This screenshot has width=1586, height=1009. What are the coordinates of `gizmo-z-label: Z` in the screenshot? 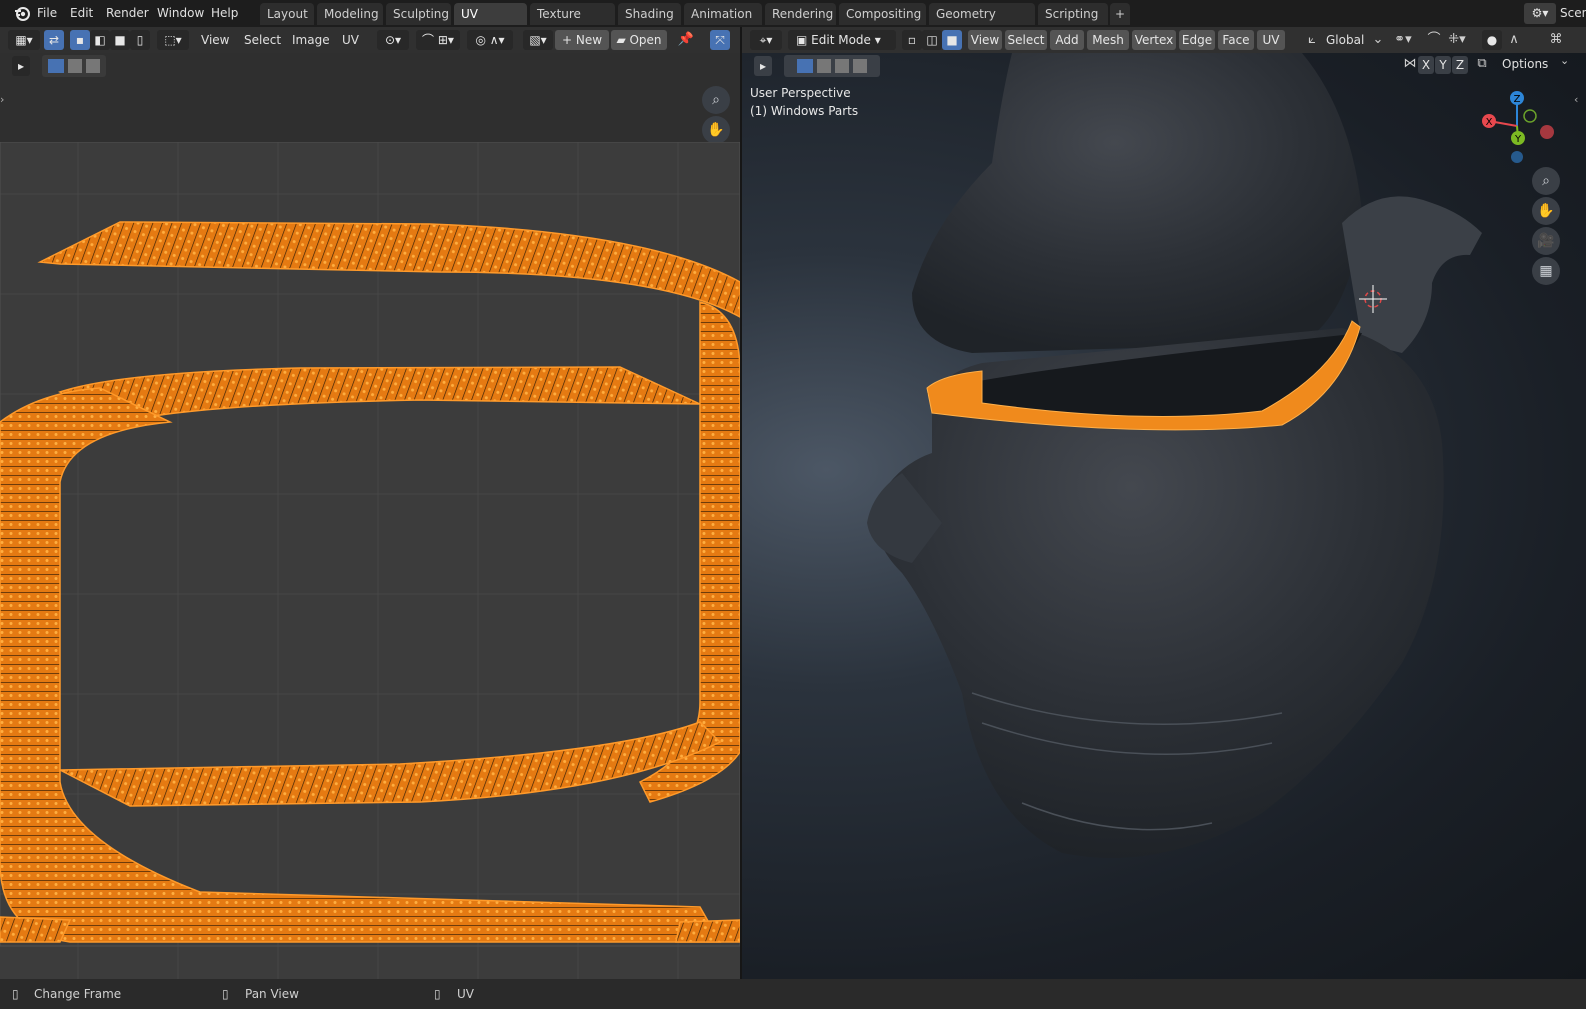 It's located at (1517, 99).